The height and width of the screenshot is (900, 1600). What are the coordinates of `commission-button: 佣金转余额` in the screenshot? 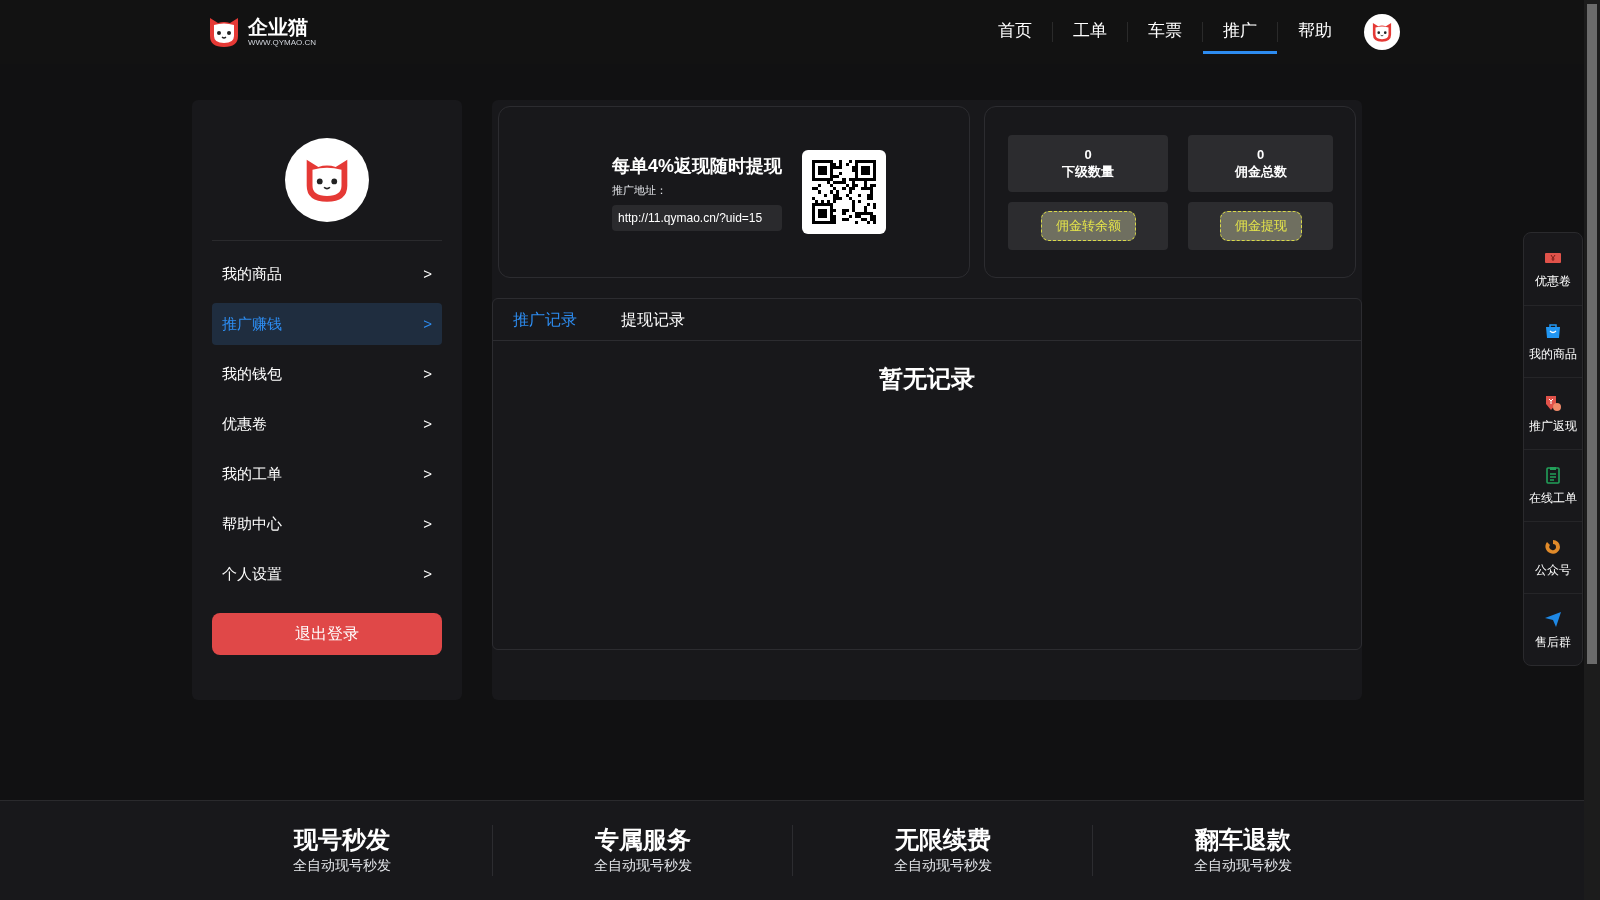 It's located at (1088, 226).